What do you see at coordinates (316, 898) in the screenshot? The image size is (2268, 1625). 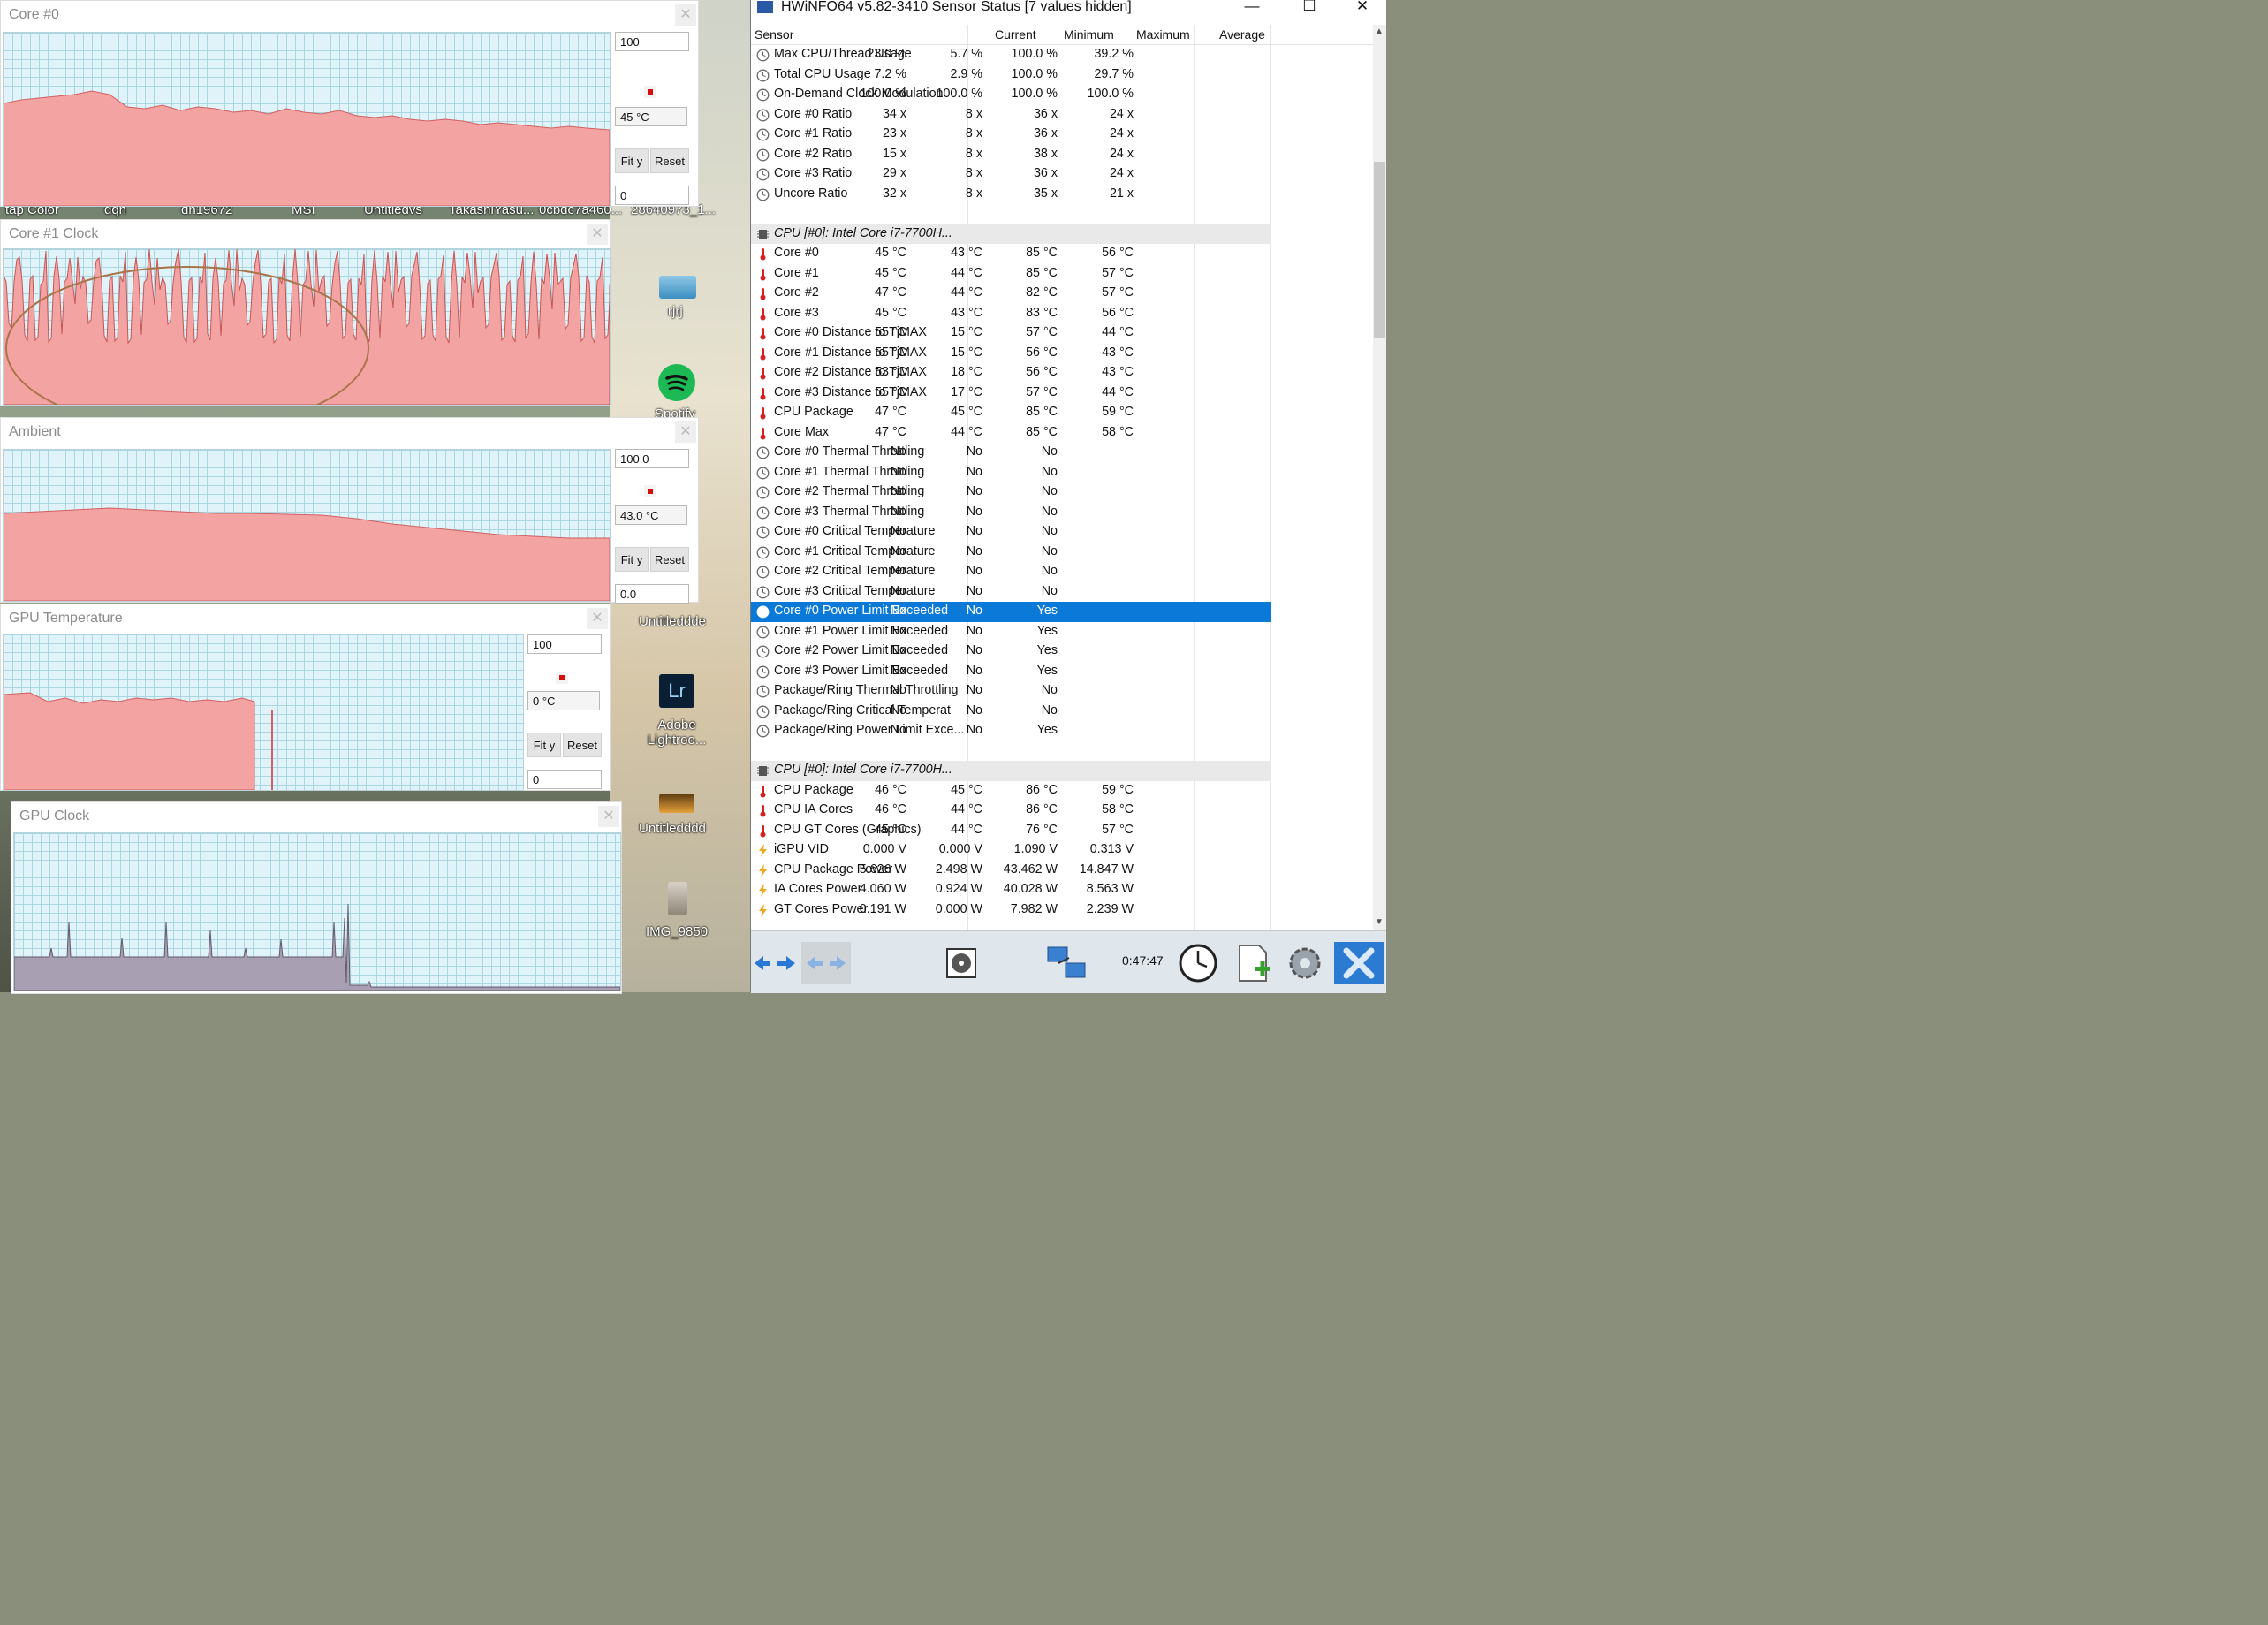 I see `graph-window-gpu-clock: GPU Clock ✕` at bounding box center [316, 898].